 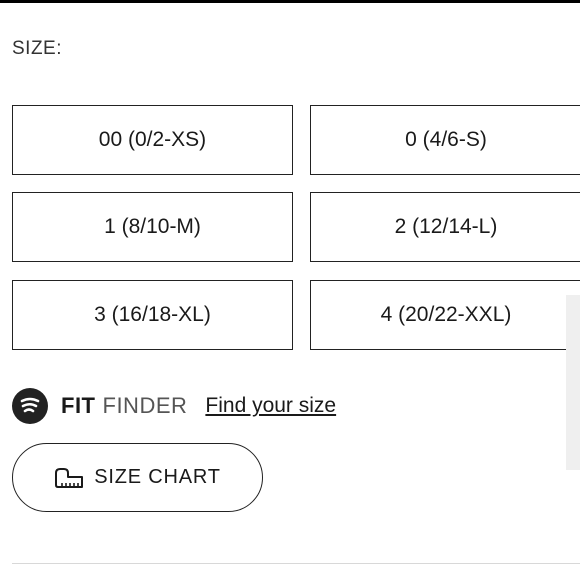 I want to click on size-chart-label: SIZE CHART, so click(x=157, y=477).